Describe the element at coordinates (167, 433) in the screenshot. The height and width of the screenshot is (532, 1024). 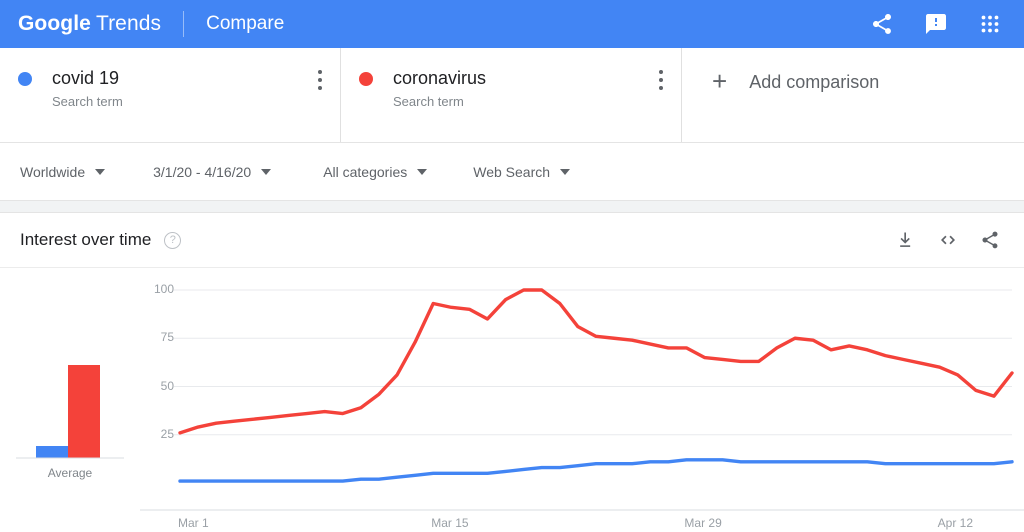
I see `y-axis-tick-label: 25` at that location.